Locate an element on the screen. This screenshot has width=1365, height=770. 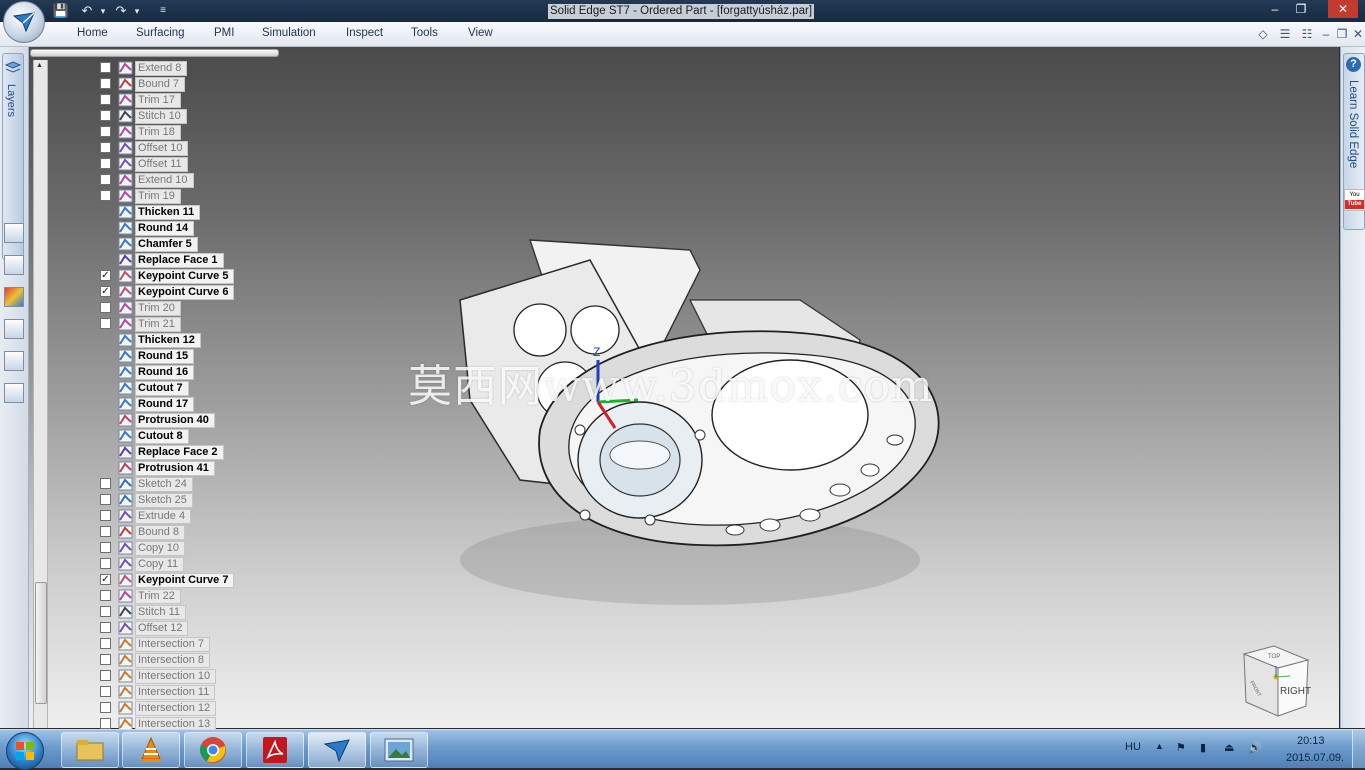
tab-surfacing: Surfacing is located at coordinates (160, 33).